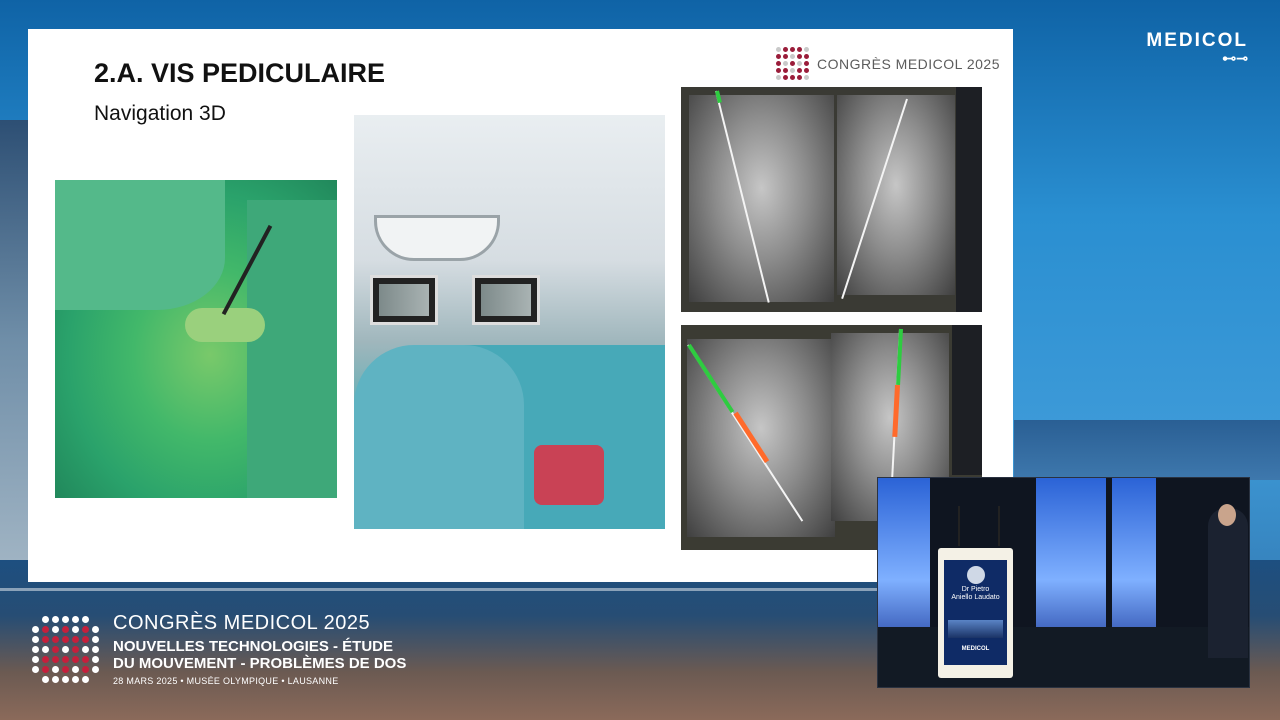  What do you see at coordinates (1197, 40) in the screenshot?
I see `medicol-logo-text: MEDICOL` at bounding box center [1197, 40].